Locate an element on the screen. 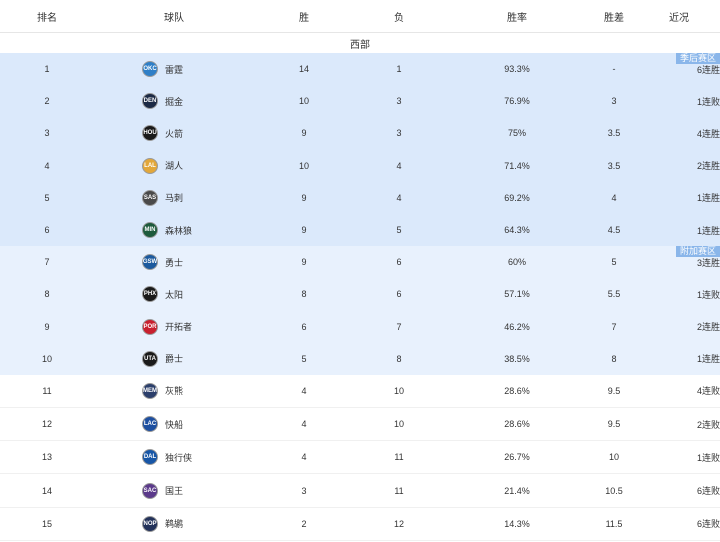  games-behind-cell: 11.5 is located at coordinates (614, 523).